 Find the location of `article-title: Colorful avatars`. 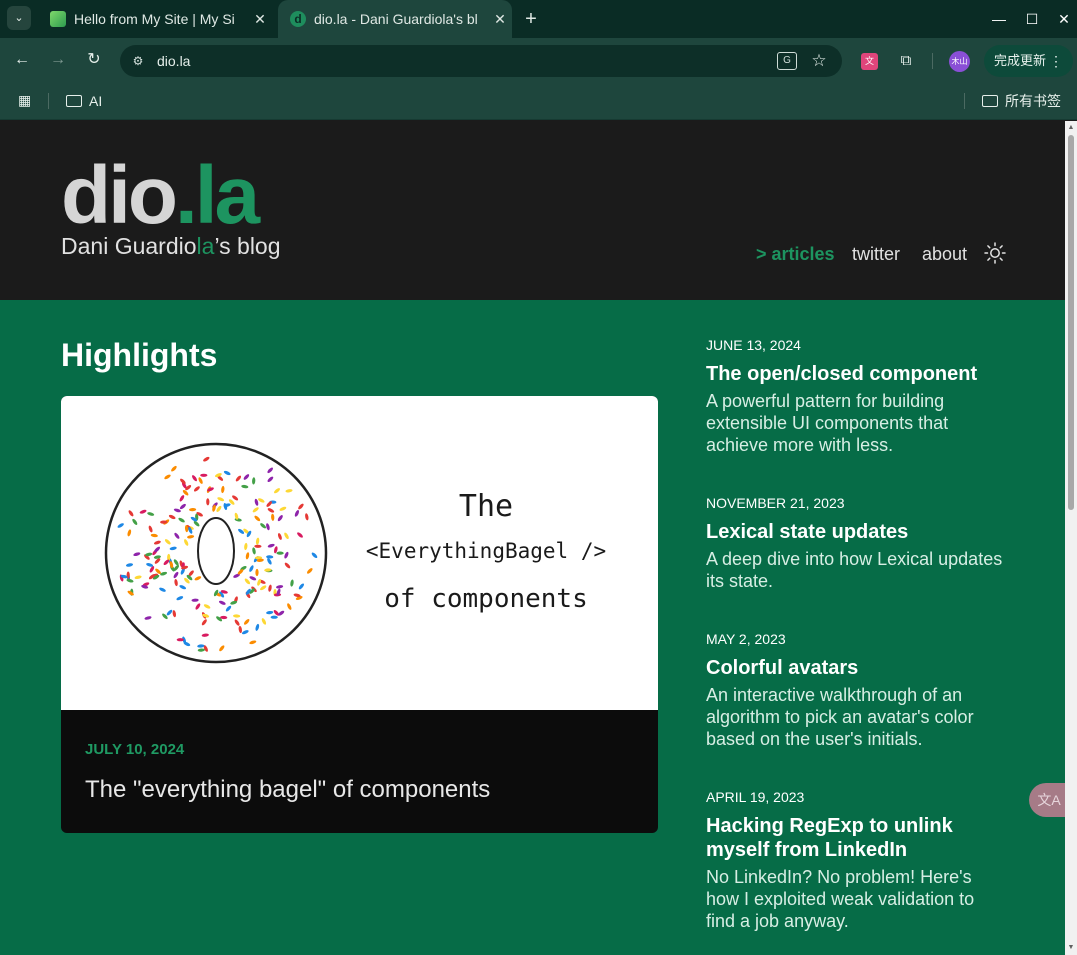

article-title: Colorful avatars is located at coordinates (856, 668).